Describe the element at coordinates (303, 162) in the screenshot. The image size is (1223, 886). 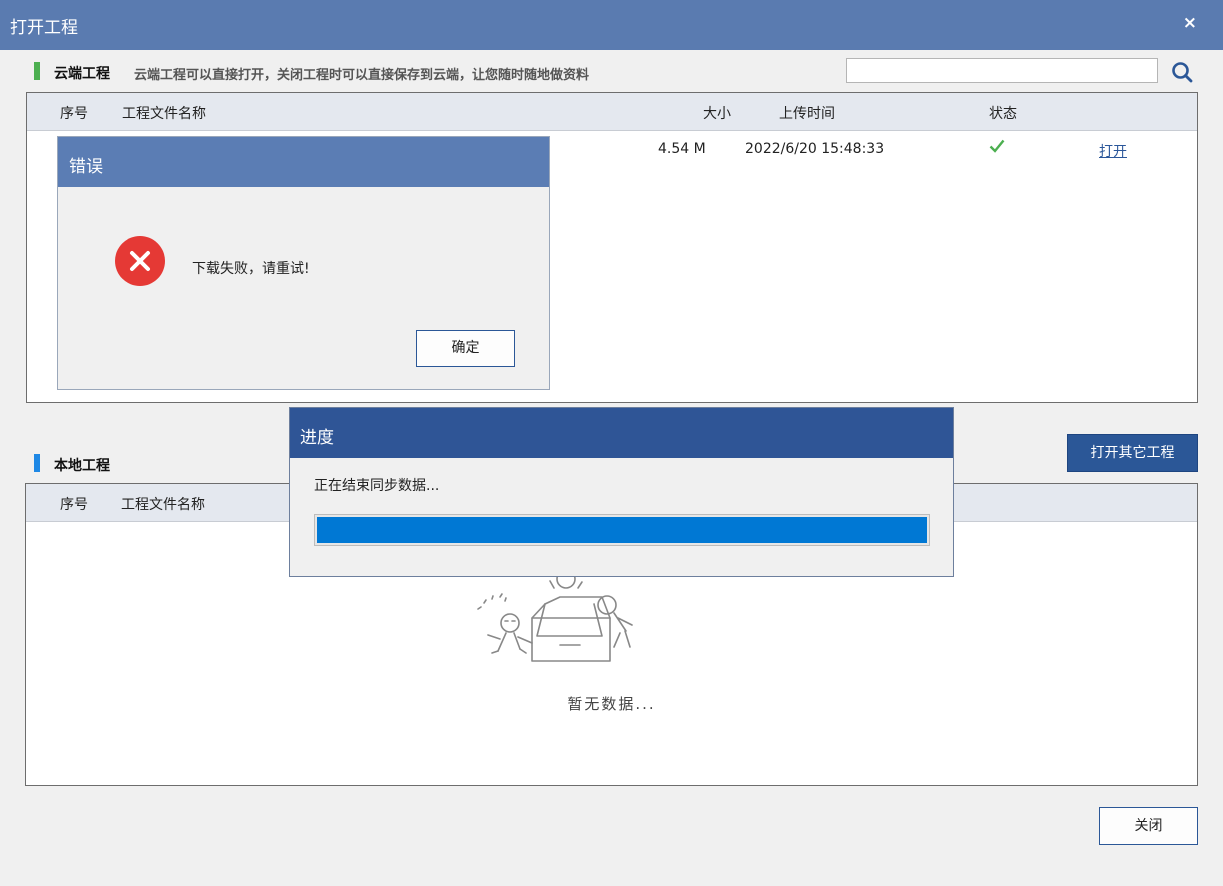
I see `error-dialog-titlebar: 错误` at that location.